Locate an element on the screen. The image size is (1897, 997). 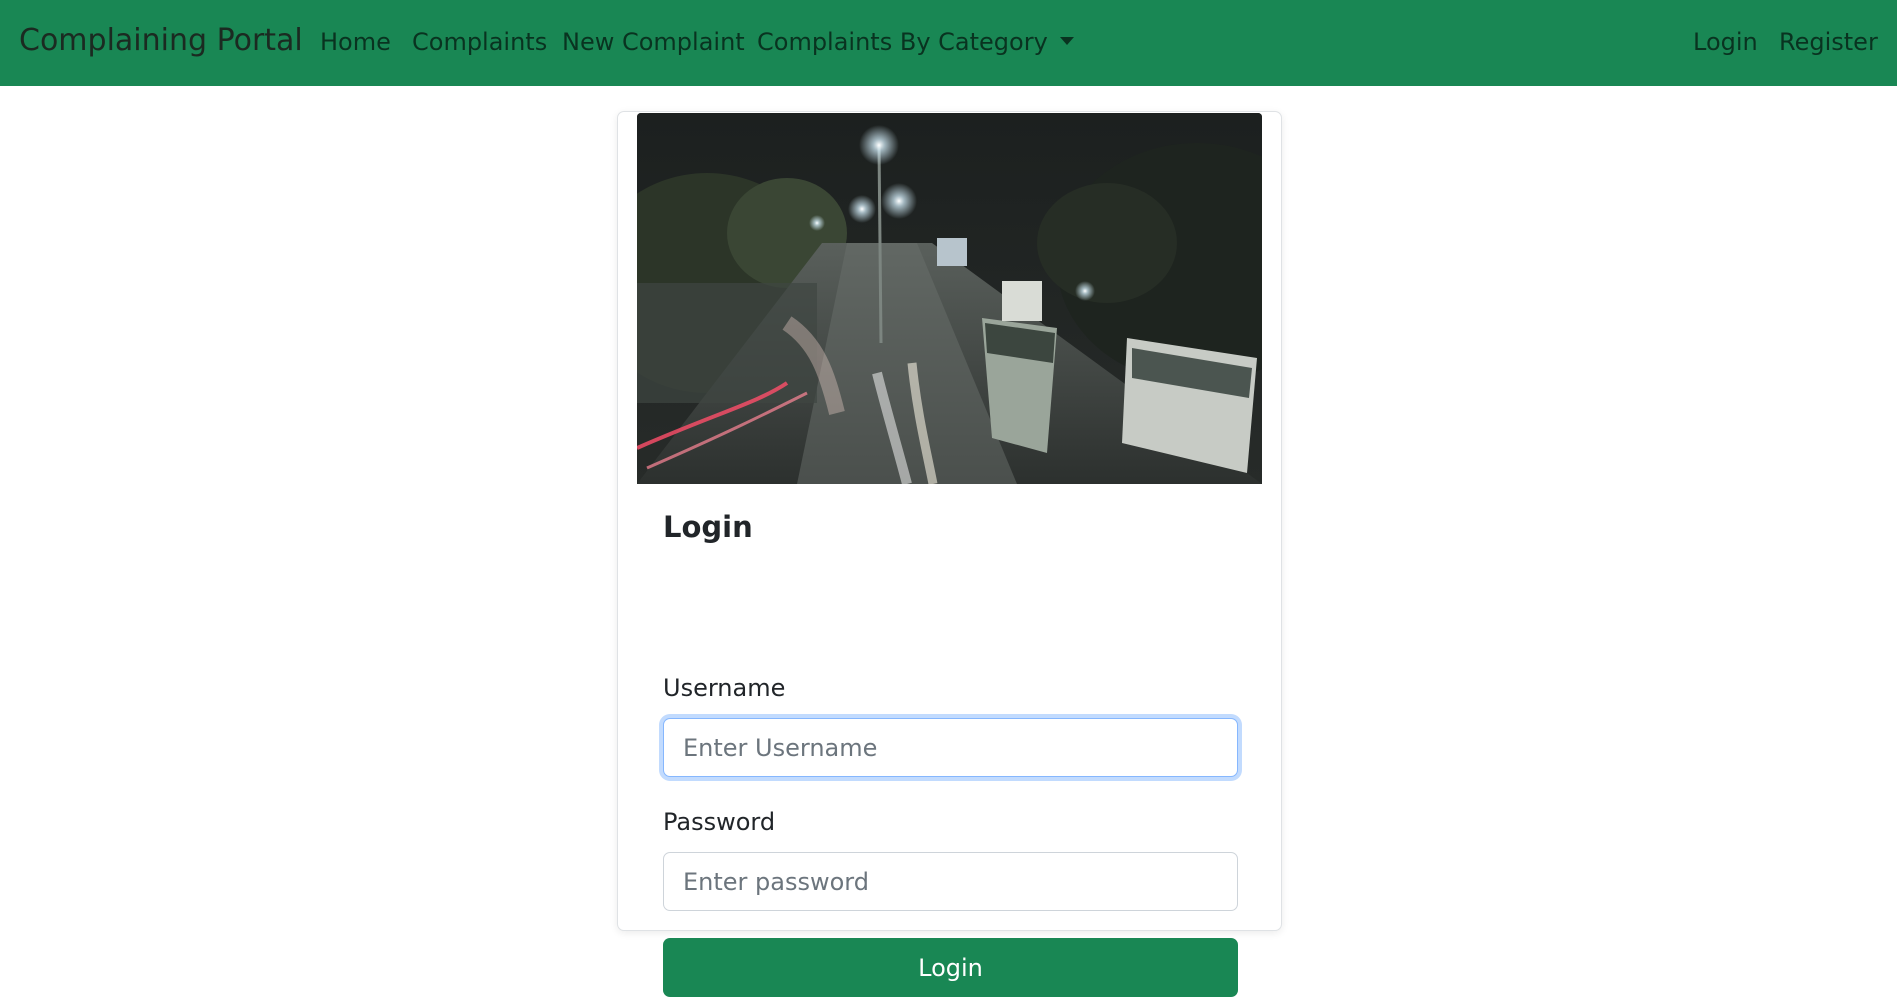
night-street-traffic-photo is located at coordinates (949, 298).